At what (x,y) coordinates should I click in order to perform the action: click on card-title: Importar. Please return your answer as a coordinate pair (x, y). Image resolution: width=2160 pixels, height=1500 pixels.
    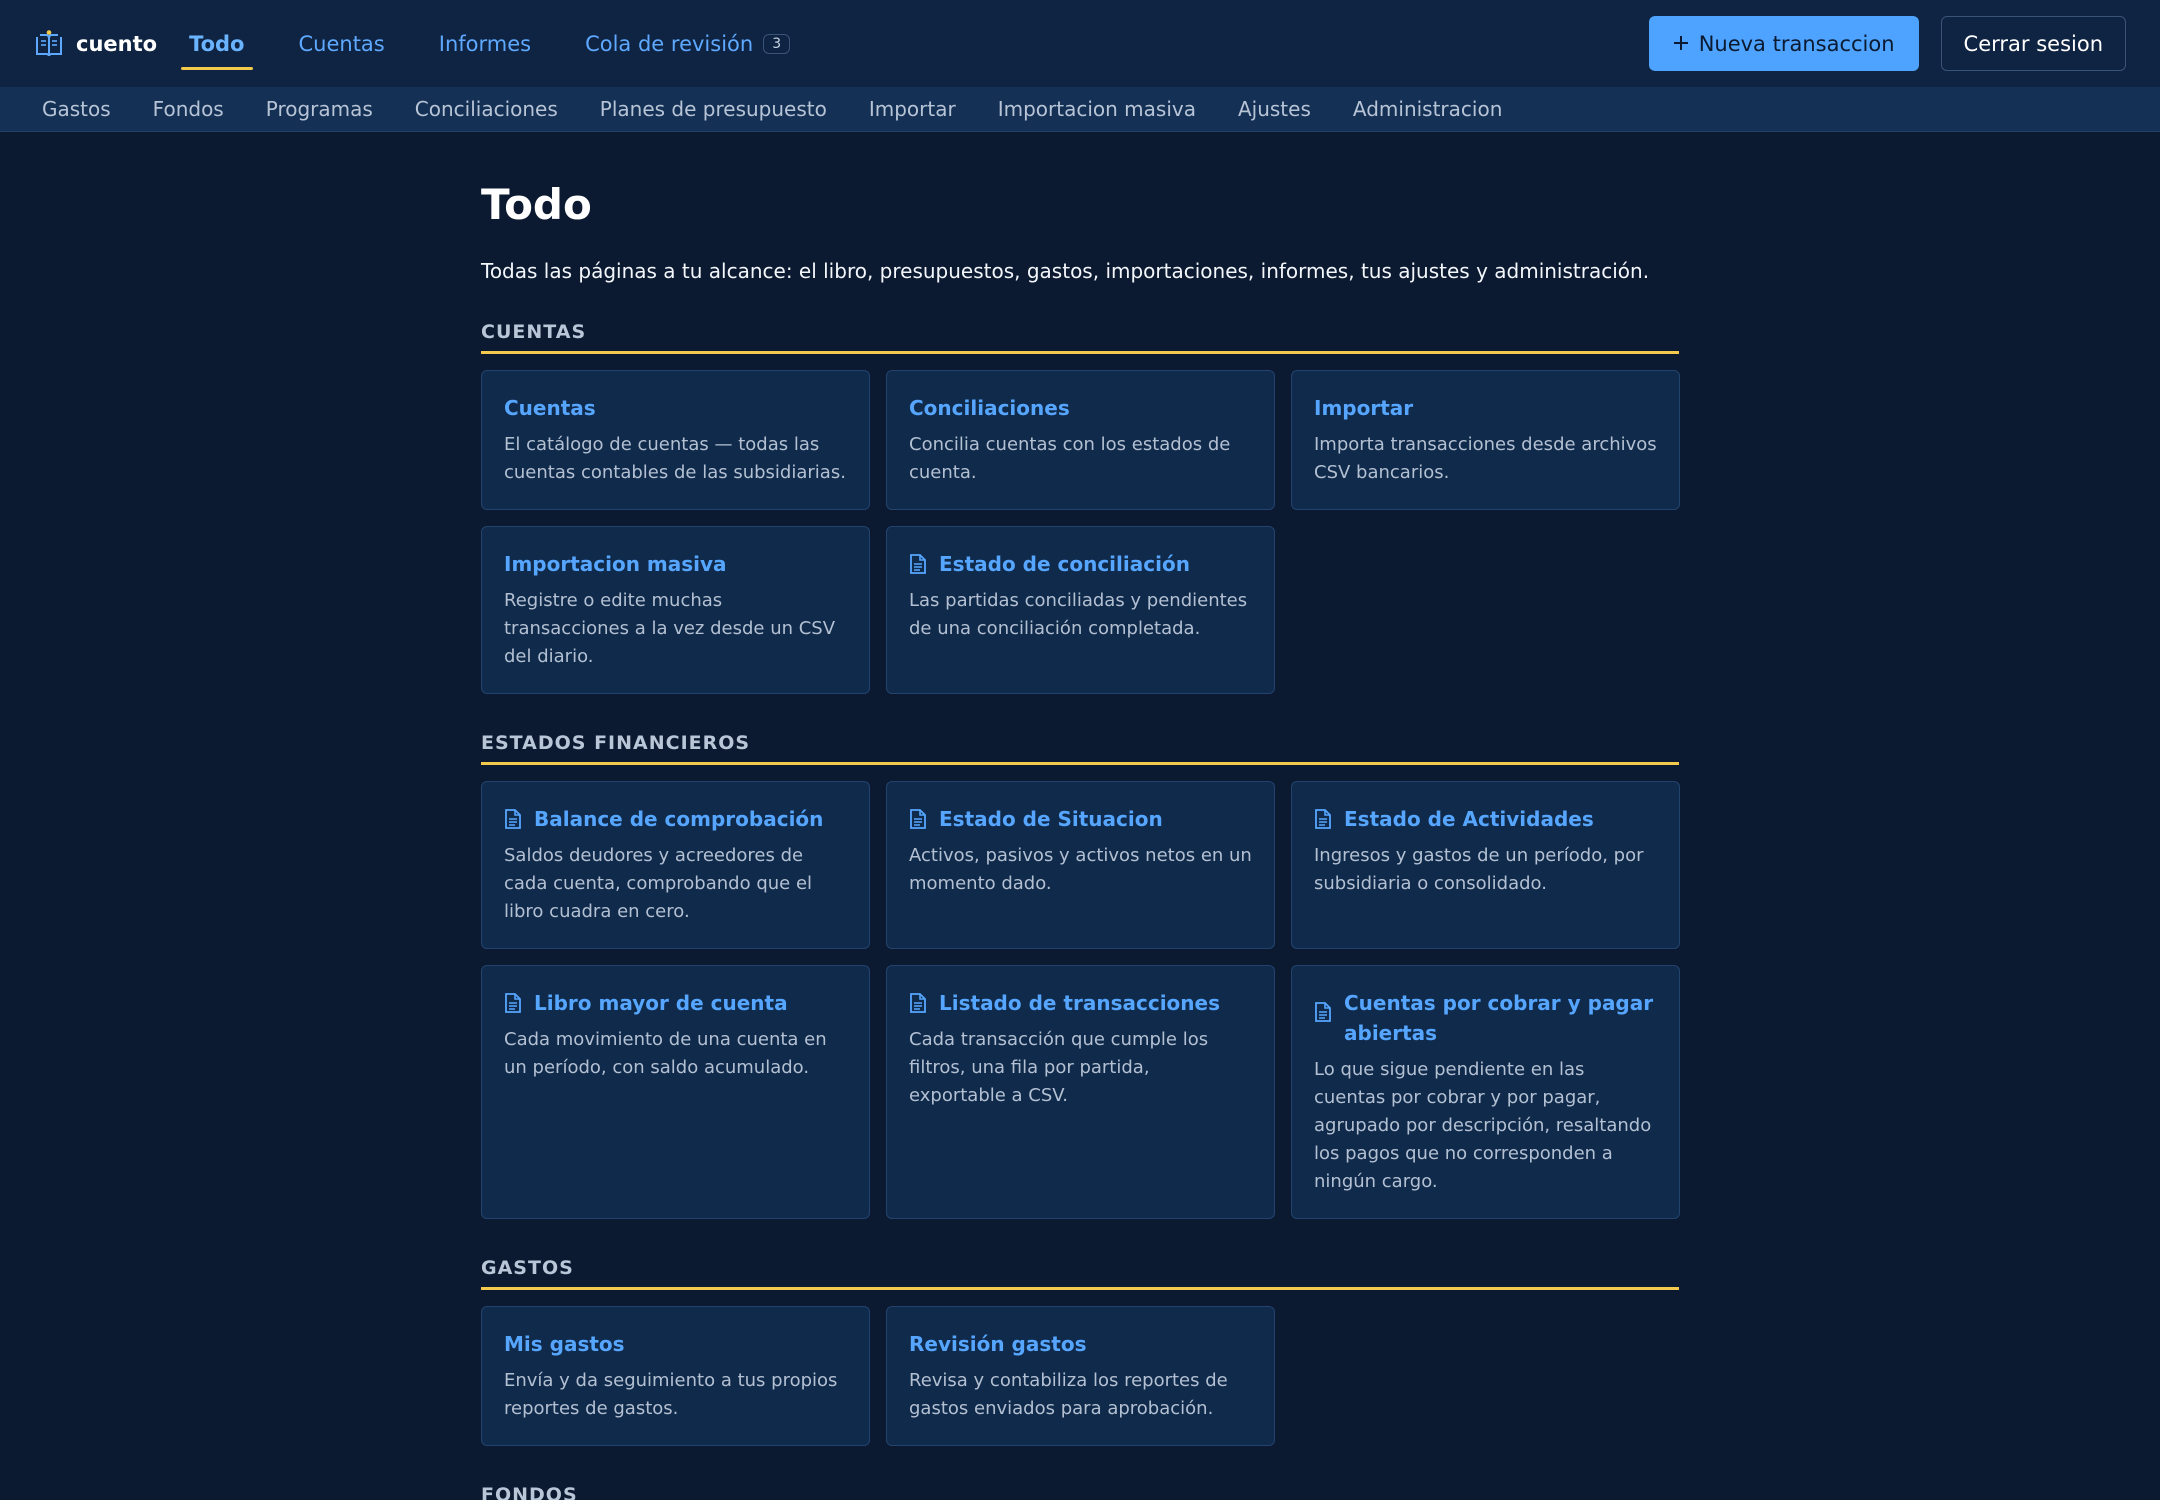
    Looking at the image, I should click on (1364, 408).